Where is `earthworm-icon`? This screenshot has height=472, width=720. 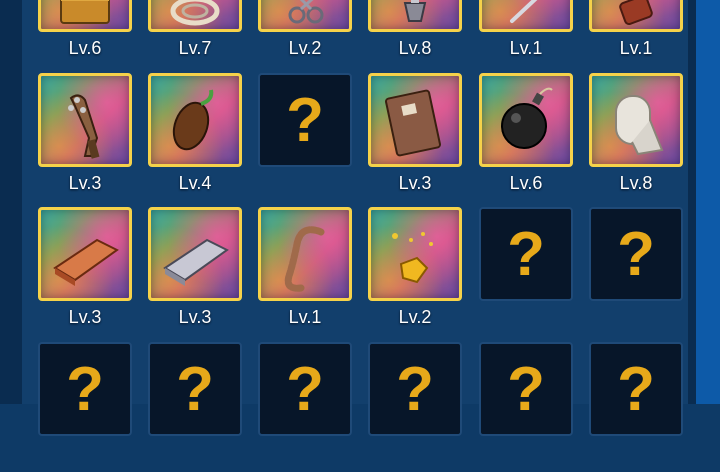 earthworm-icon is located at coordinates (304, 259).